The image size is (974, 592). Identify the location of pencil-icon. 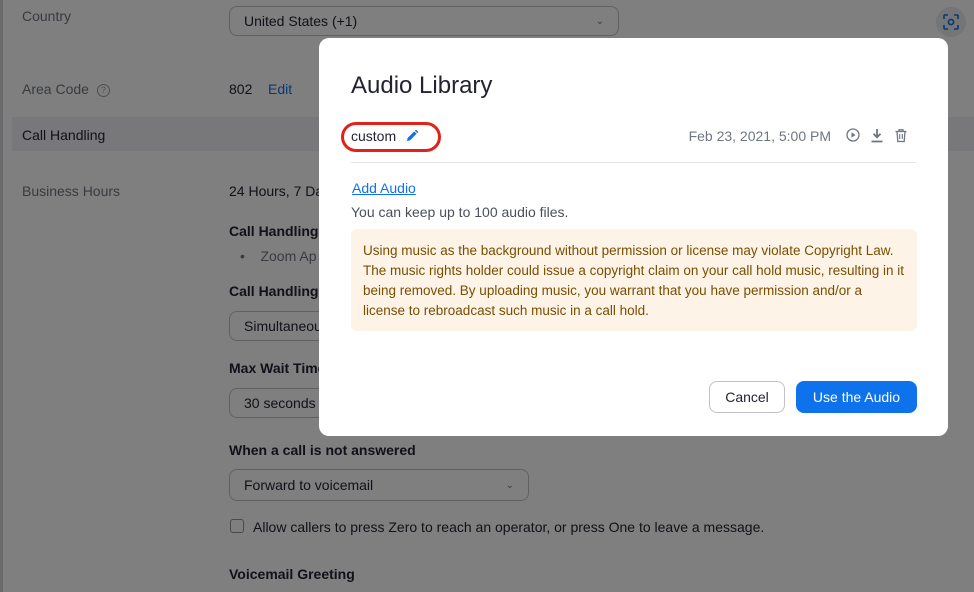
(412, 138).